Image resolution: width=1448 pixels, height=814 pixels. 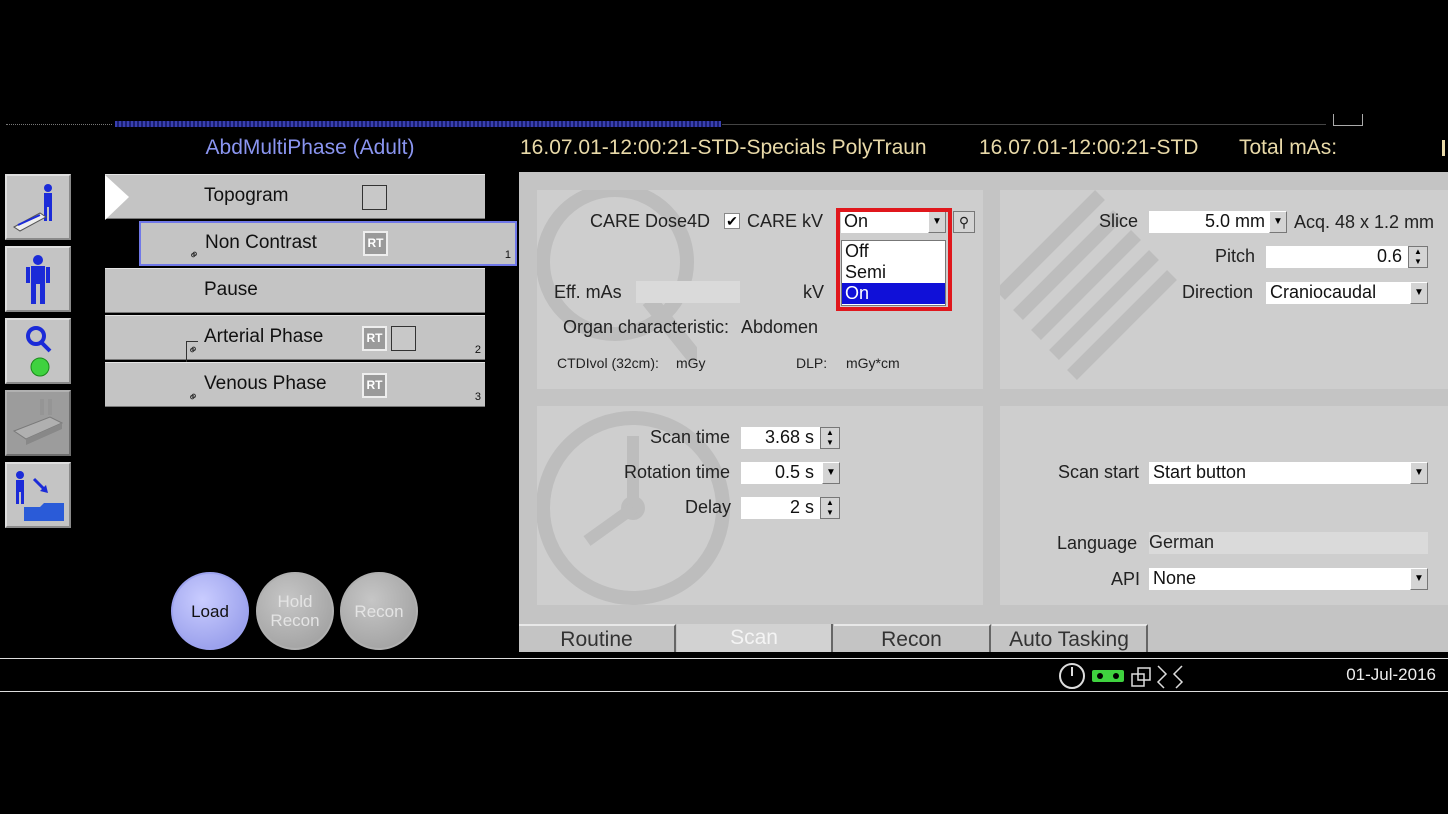 What do you see at coordinates (1364, 222) in the screenshot?
I see `acquisition-text: Acq. 48 x 1.2 mm` at bounding box center [1364, 222].